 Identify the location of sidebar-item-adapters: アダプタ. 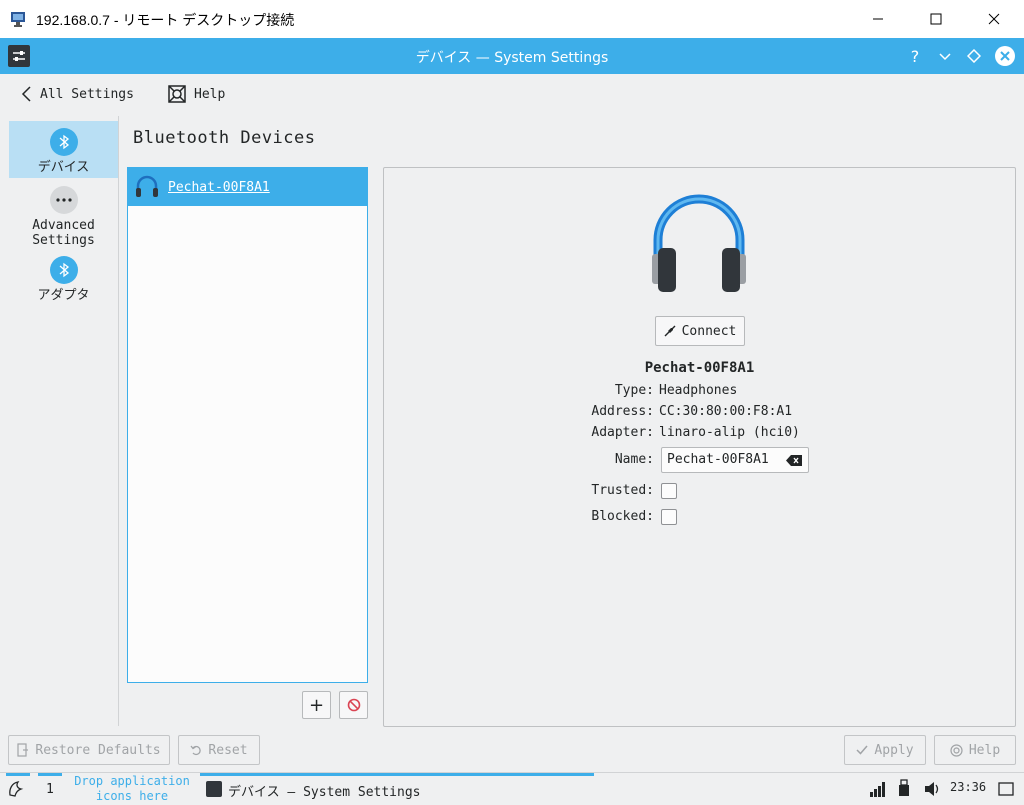
(63, 282).